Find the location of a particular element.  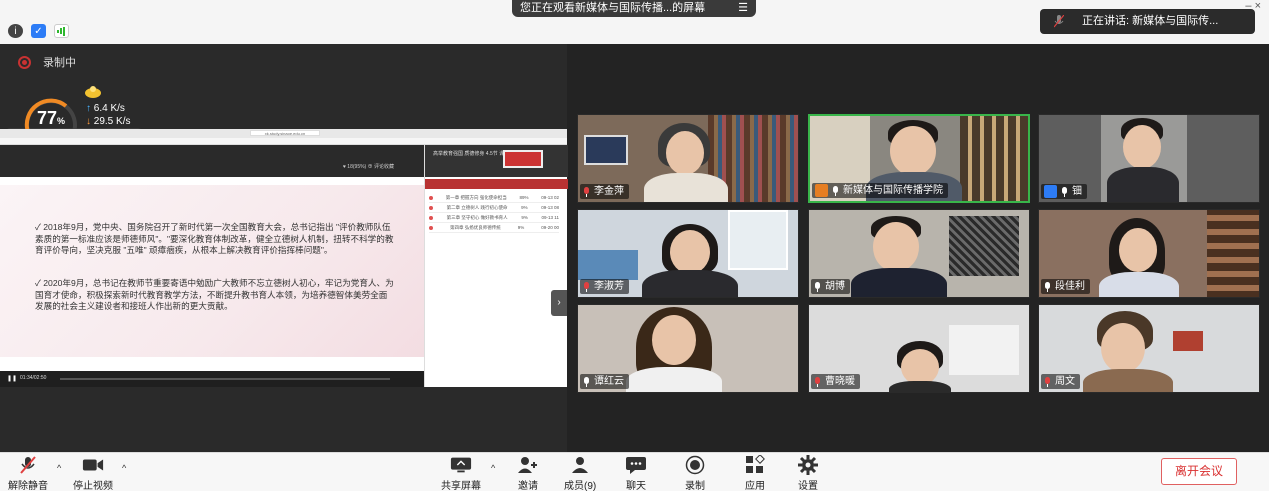

unmute-button: 解除静音 is located at coordinates (28, 473).